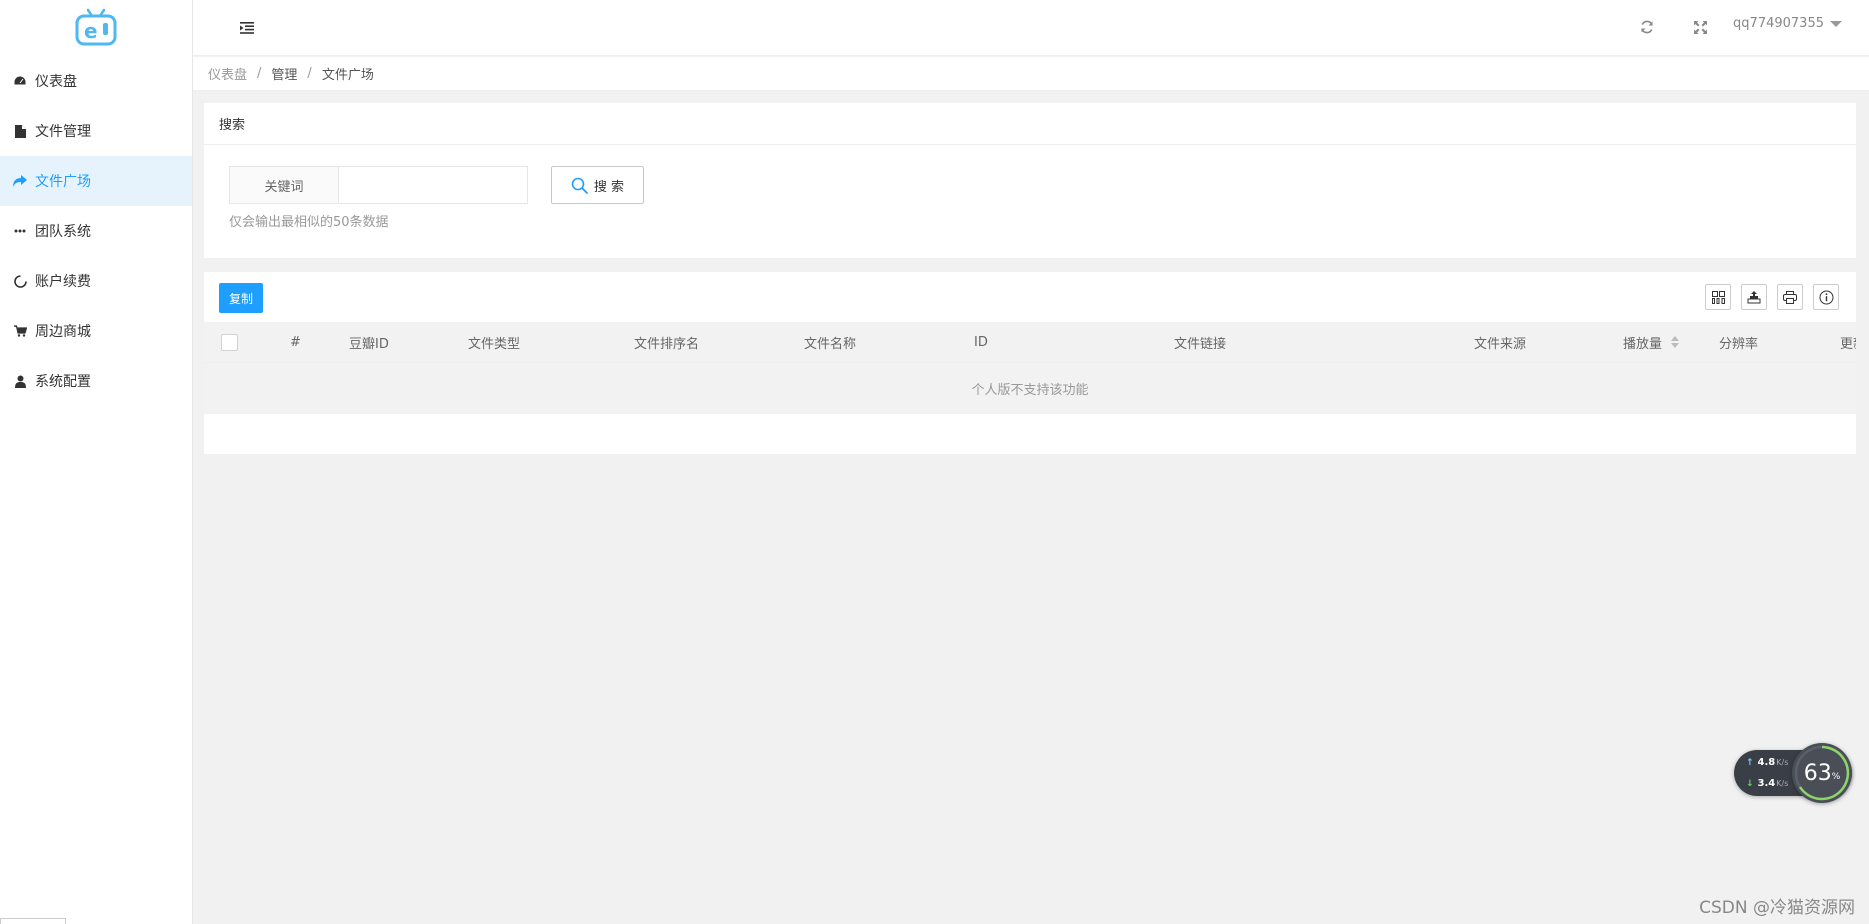 This screenshot has height=924, width=1869. Describe the element at coordinates (1782, 762) in the screenshot. I see `upload-speed-unit: K/s` at that location.